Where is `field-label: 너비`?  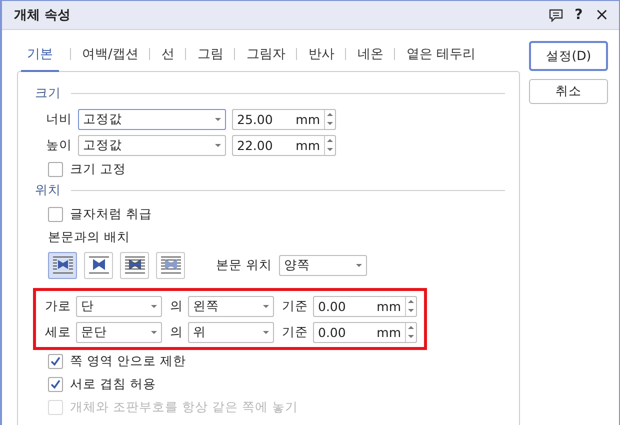 field-label: 너비 is located at coordinates (59, 119).